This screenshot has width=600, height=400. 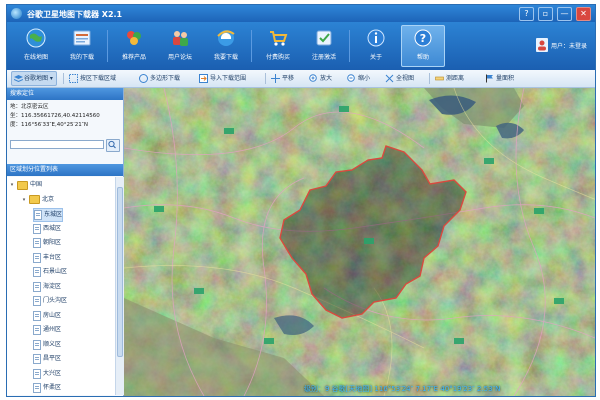 What do you see at coordinates (48, 215) in the screenshot?
I see `tree-item: 东城区` at bounding box center [48, 215].